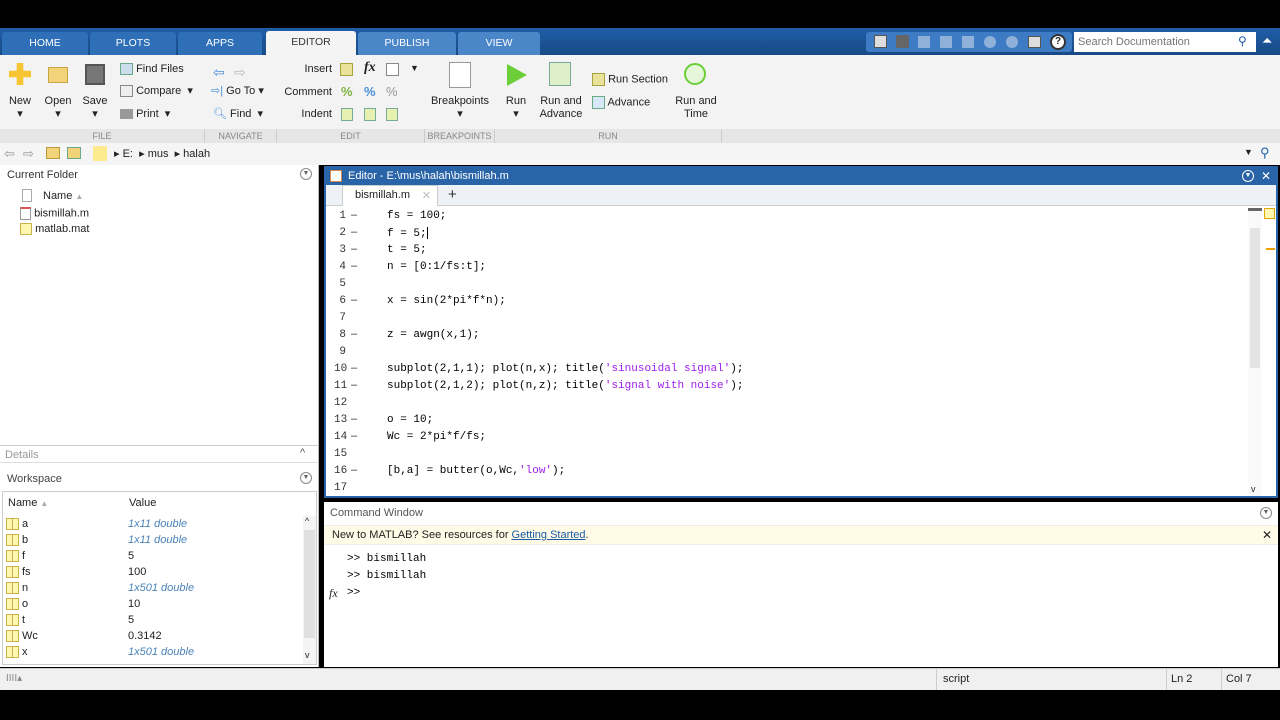  Describe the element at coordinates (142, 503) in the screenshot. I see `ws-value-header: Value` at that location.